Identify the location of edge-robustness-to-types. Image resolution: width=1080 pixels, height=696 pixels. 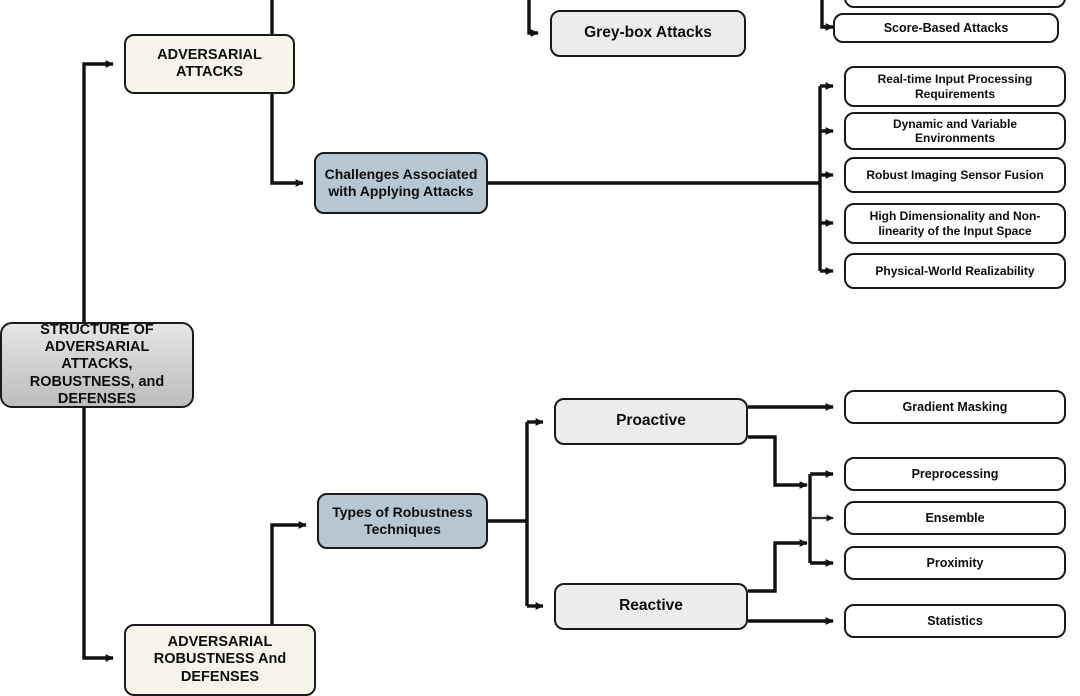
(288, 573).